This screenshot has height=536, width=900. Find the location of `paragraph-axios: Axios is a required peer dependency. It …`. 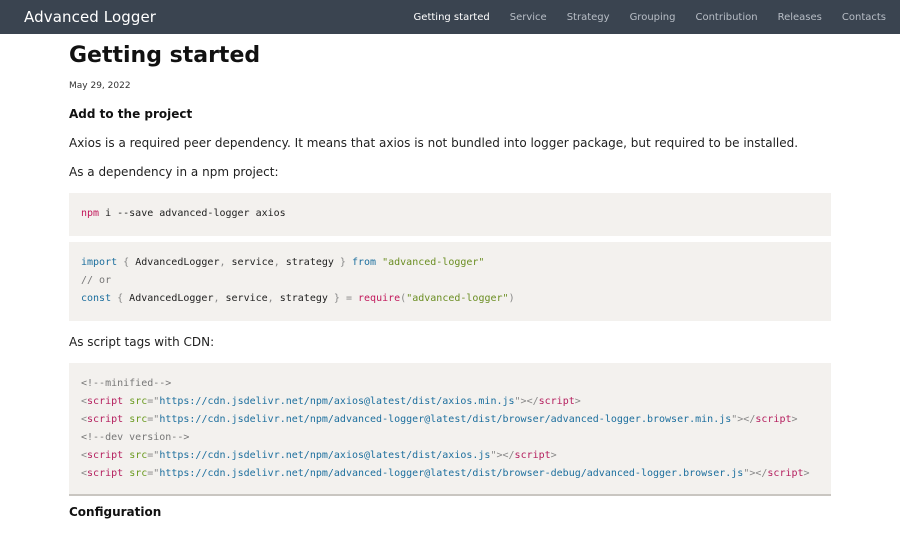

paragraph-axios: Axios is a required peer dependency. It … is located at coordinates (434, 143).